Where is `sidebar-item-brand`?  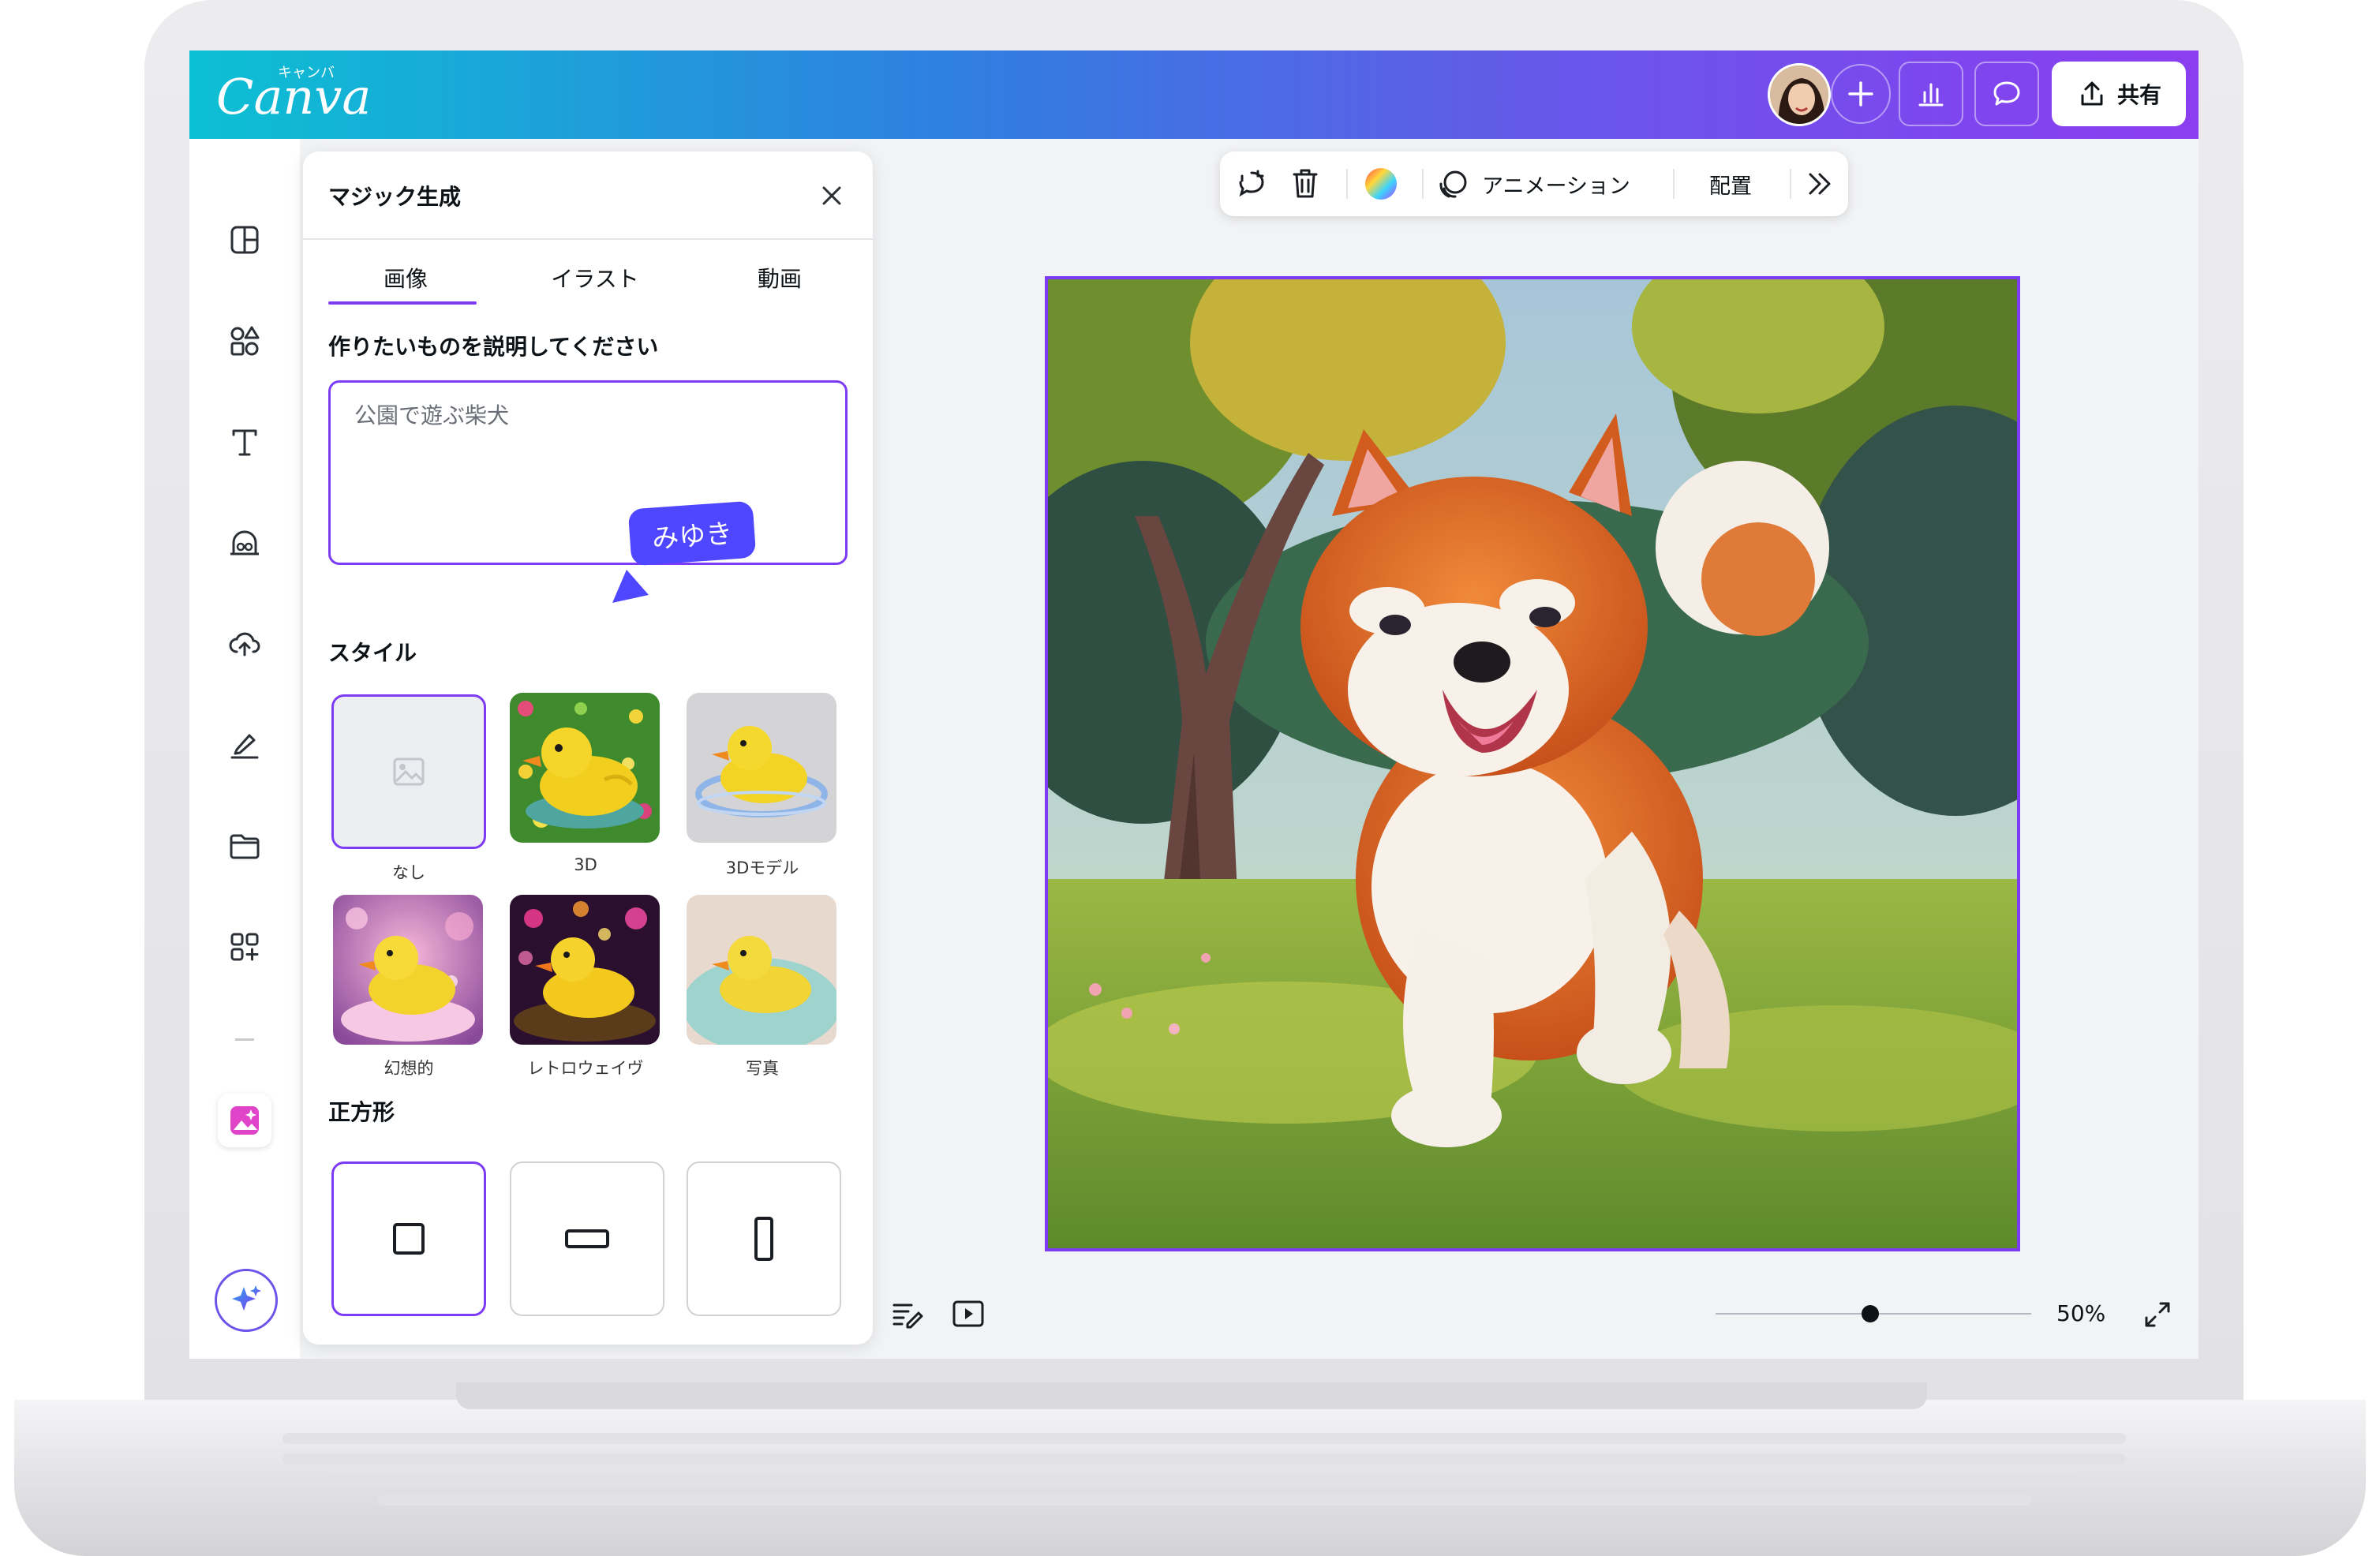
sidebar-item-brand is located at coordinates (245, 543).